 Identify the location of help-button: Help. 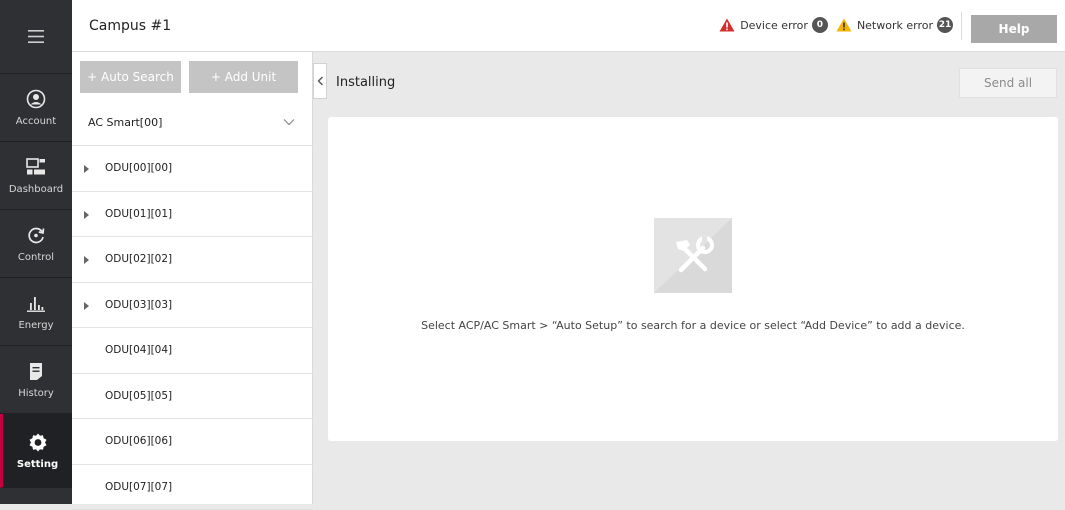
(1014, 29).